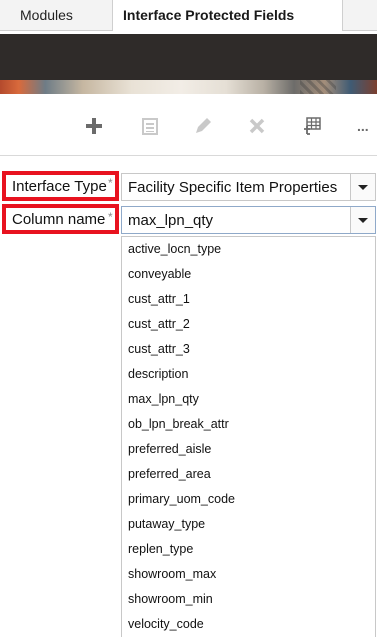 This screenshot has height=637, width=377. What do you see at coordinates (248, 599) in the screenshot?
I see `dropdown-option: showroom_min` at bounding box center [248, 599].